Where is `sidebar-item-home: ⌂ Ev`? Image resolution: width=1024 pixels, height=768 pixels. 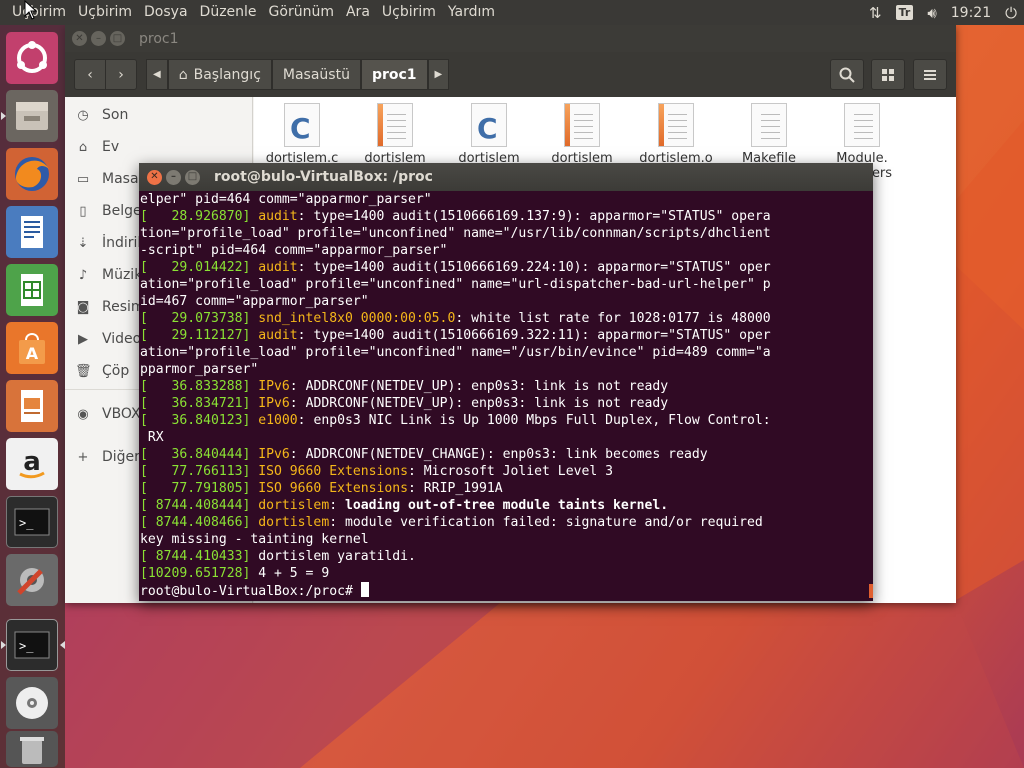 sidebar-item-home: ⌂ Ev is located at coordinates (97, 147).